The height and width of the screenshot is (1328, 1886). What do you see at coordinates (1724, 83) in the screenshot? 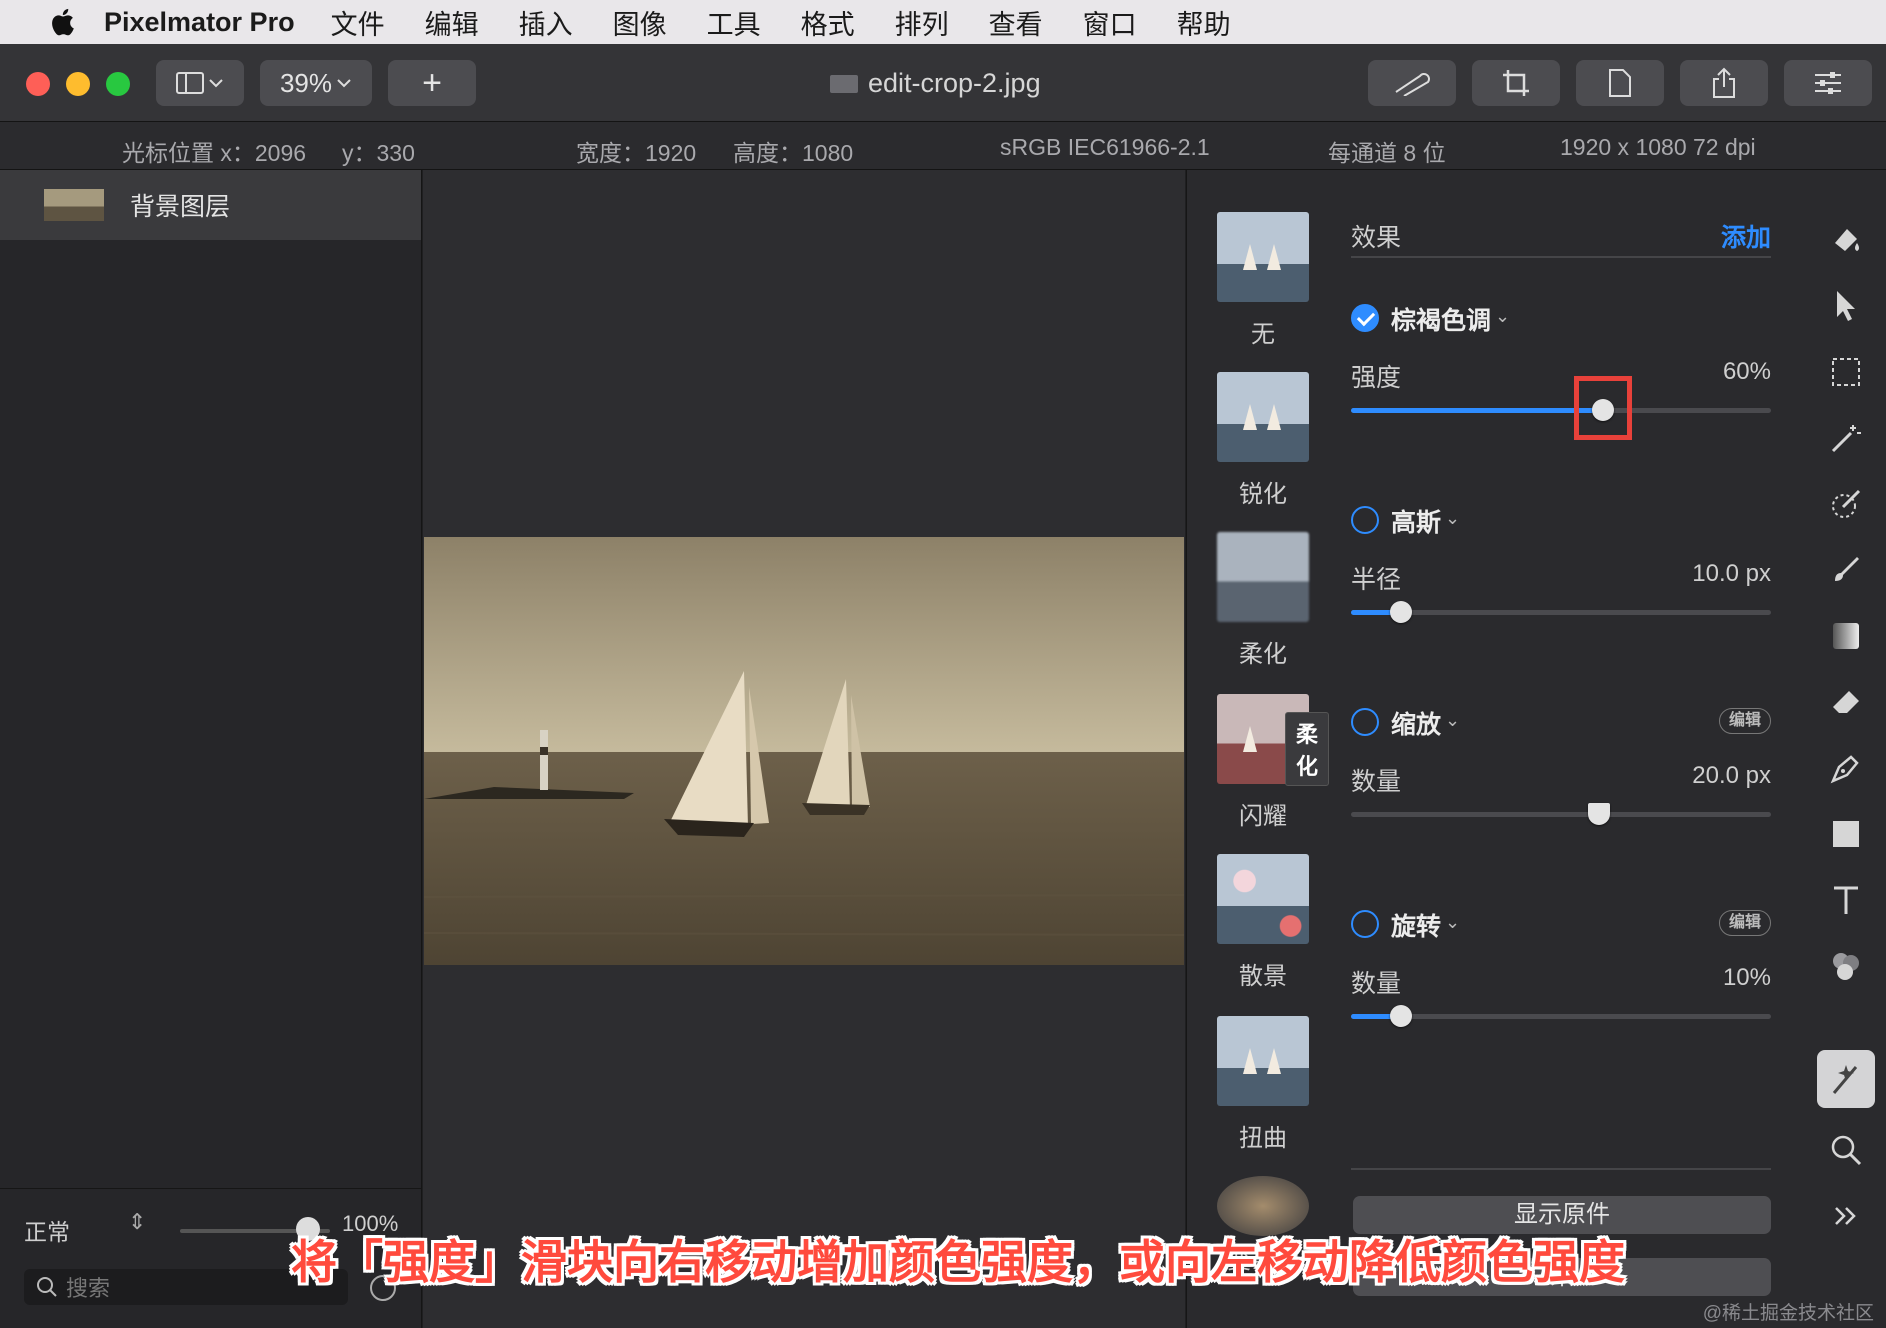
I see `share-button` at bounding box center [1724, 83].